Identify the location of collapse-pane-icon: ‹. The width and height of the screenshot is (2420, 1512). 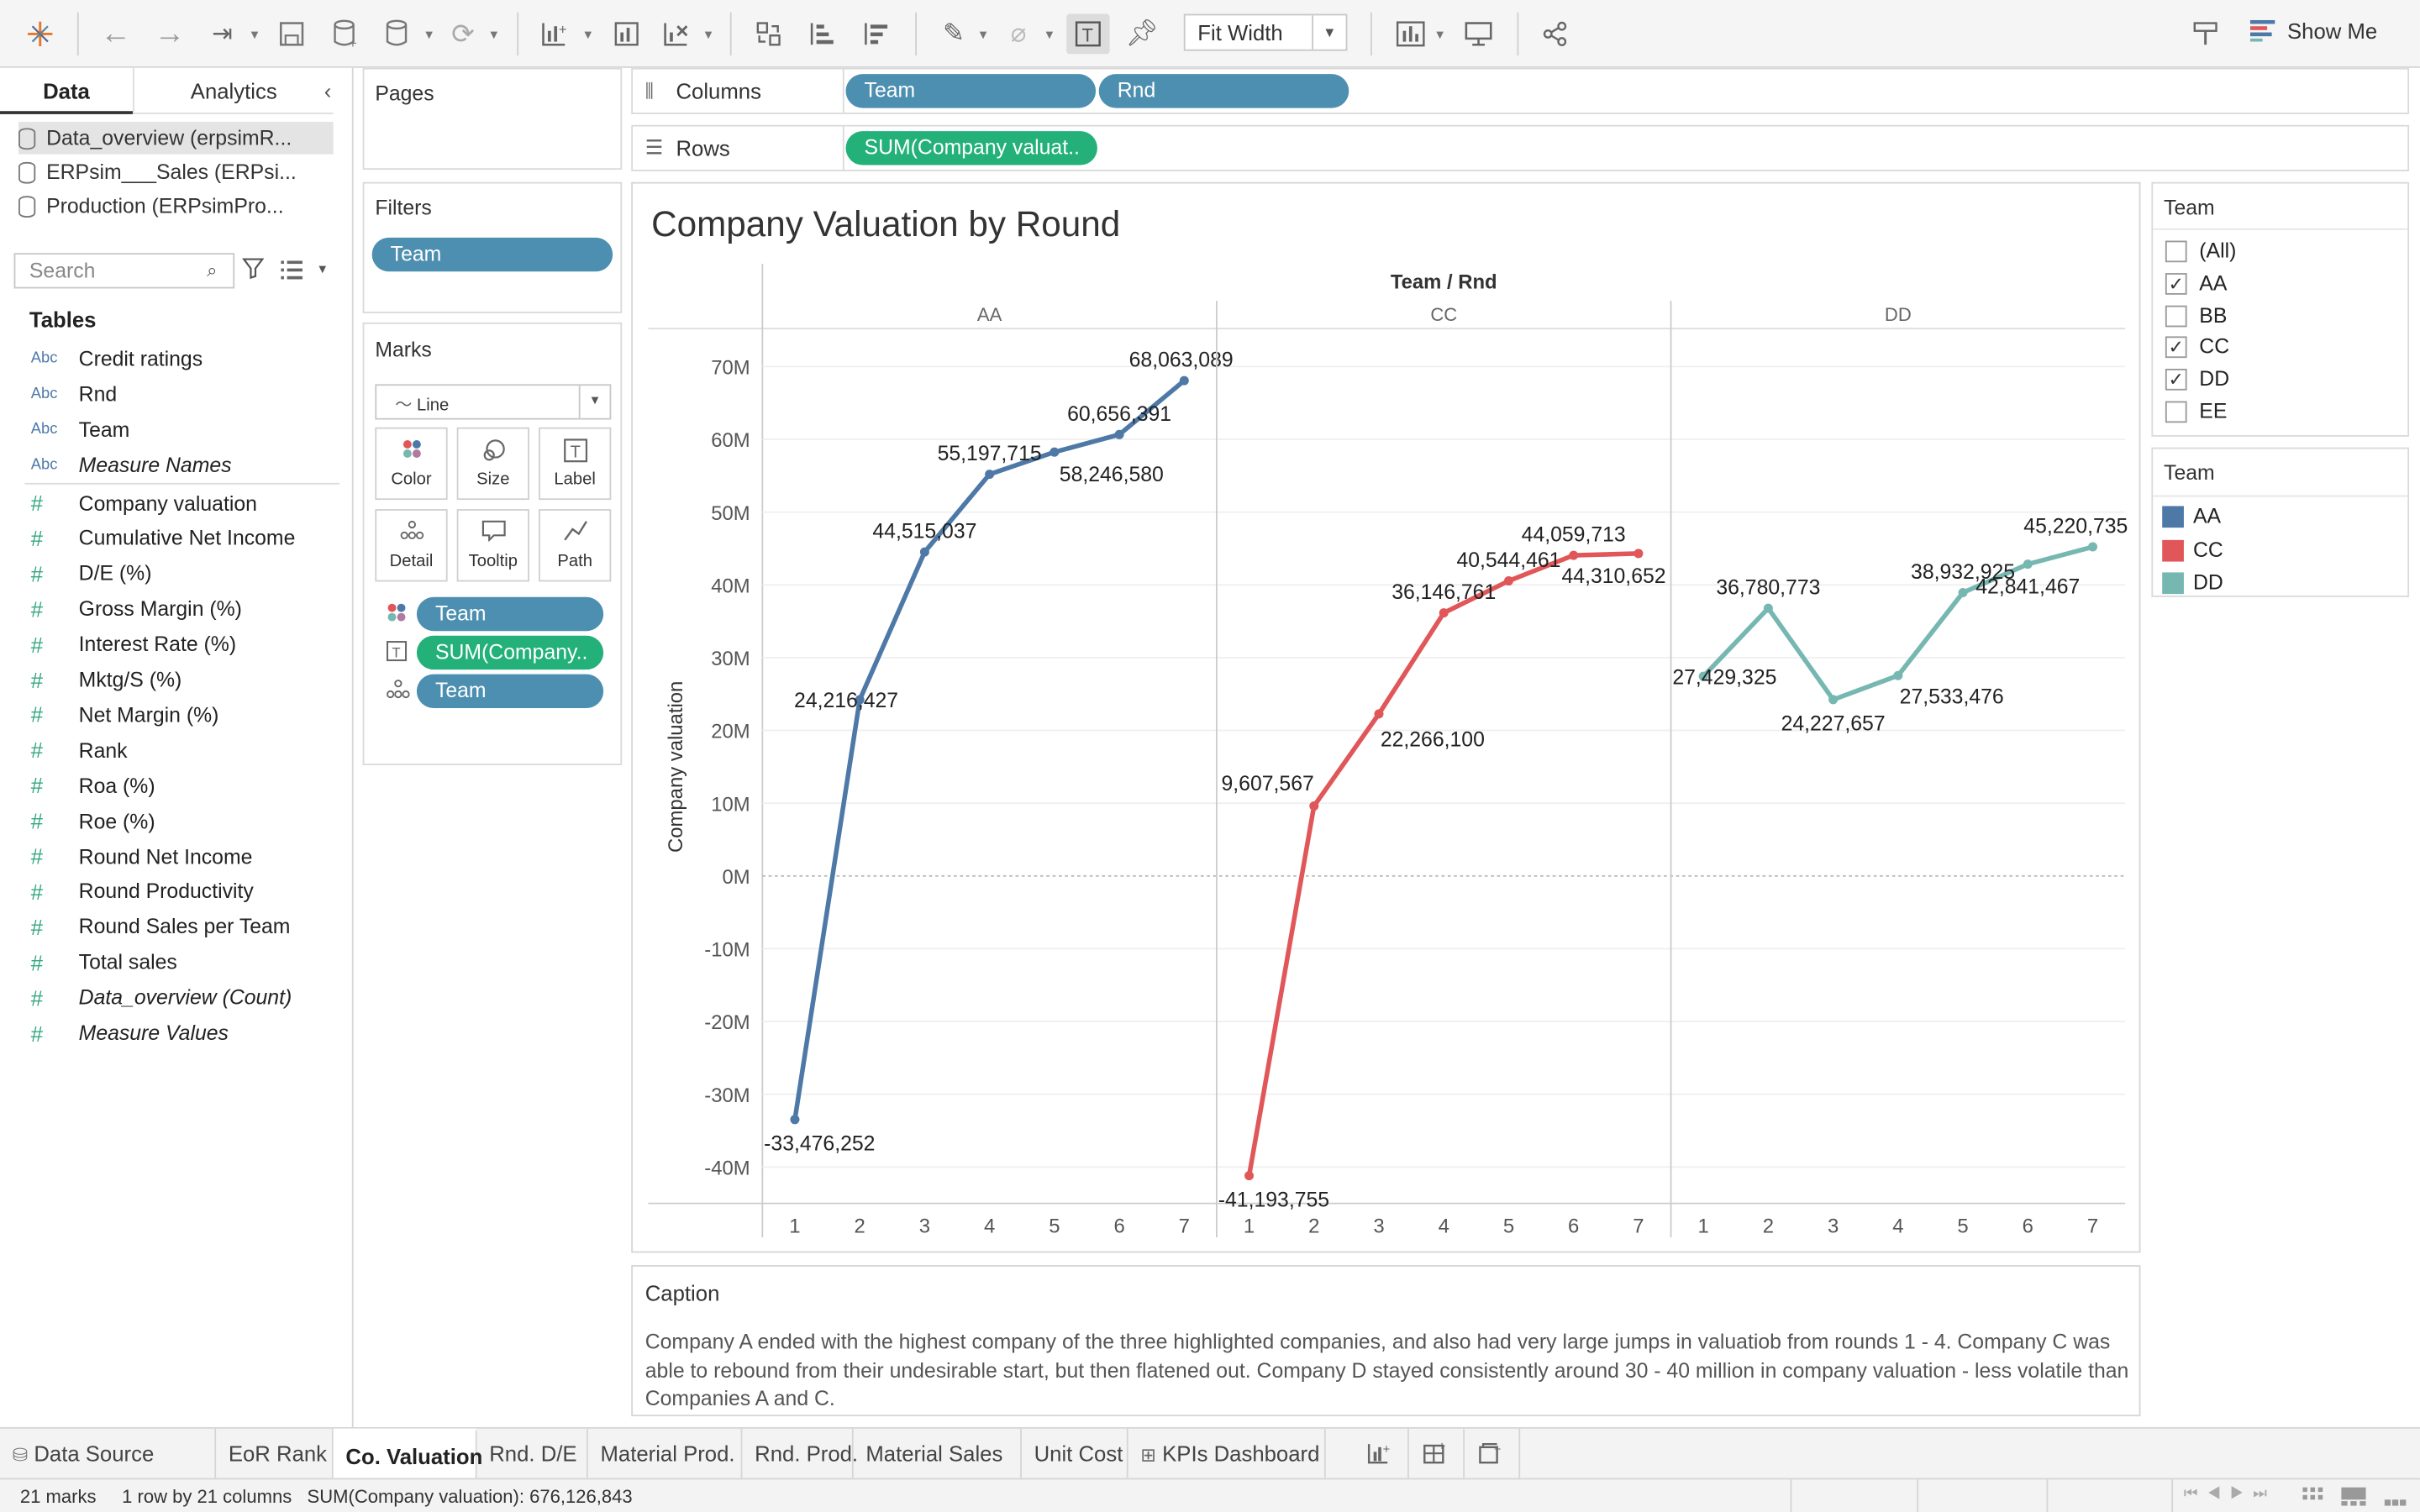
(328, 91).